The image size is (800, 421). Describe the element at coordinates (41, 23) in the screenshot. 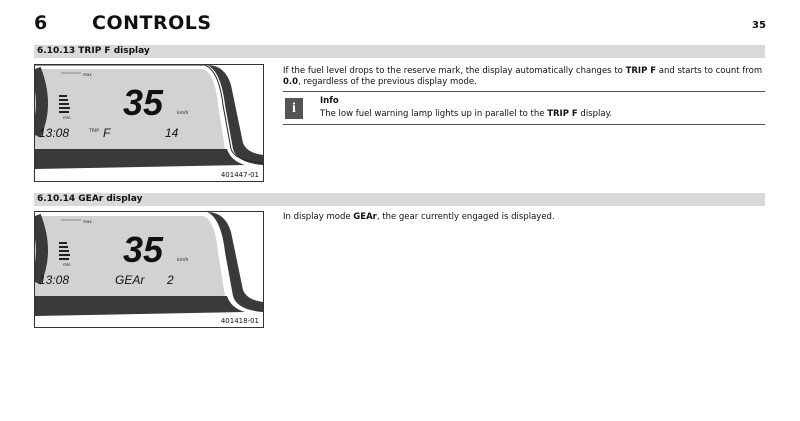

I see `chapter-number: 6` at that location.